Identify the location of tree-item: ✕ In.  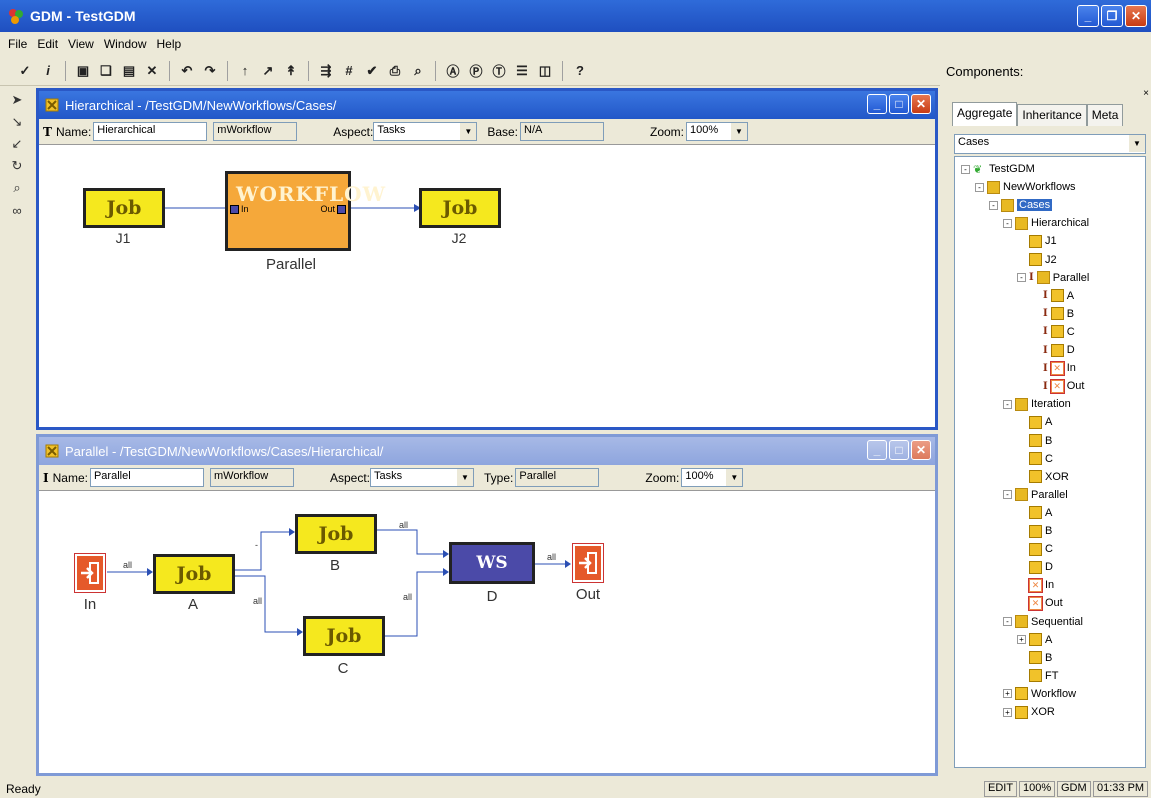
(1035, 585).